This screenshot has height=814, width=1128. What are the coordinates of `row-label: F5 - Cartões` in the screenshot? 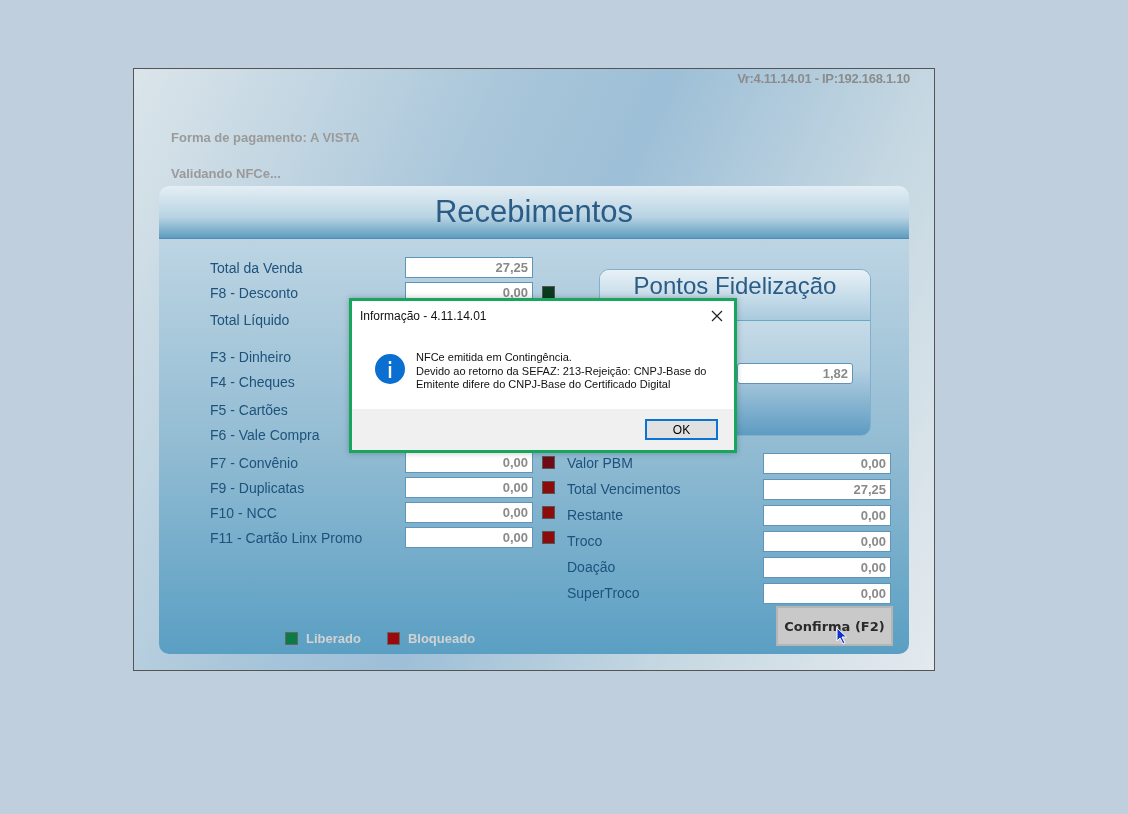 It's located at (249, 409).